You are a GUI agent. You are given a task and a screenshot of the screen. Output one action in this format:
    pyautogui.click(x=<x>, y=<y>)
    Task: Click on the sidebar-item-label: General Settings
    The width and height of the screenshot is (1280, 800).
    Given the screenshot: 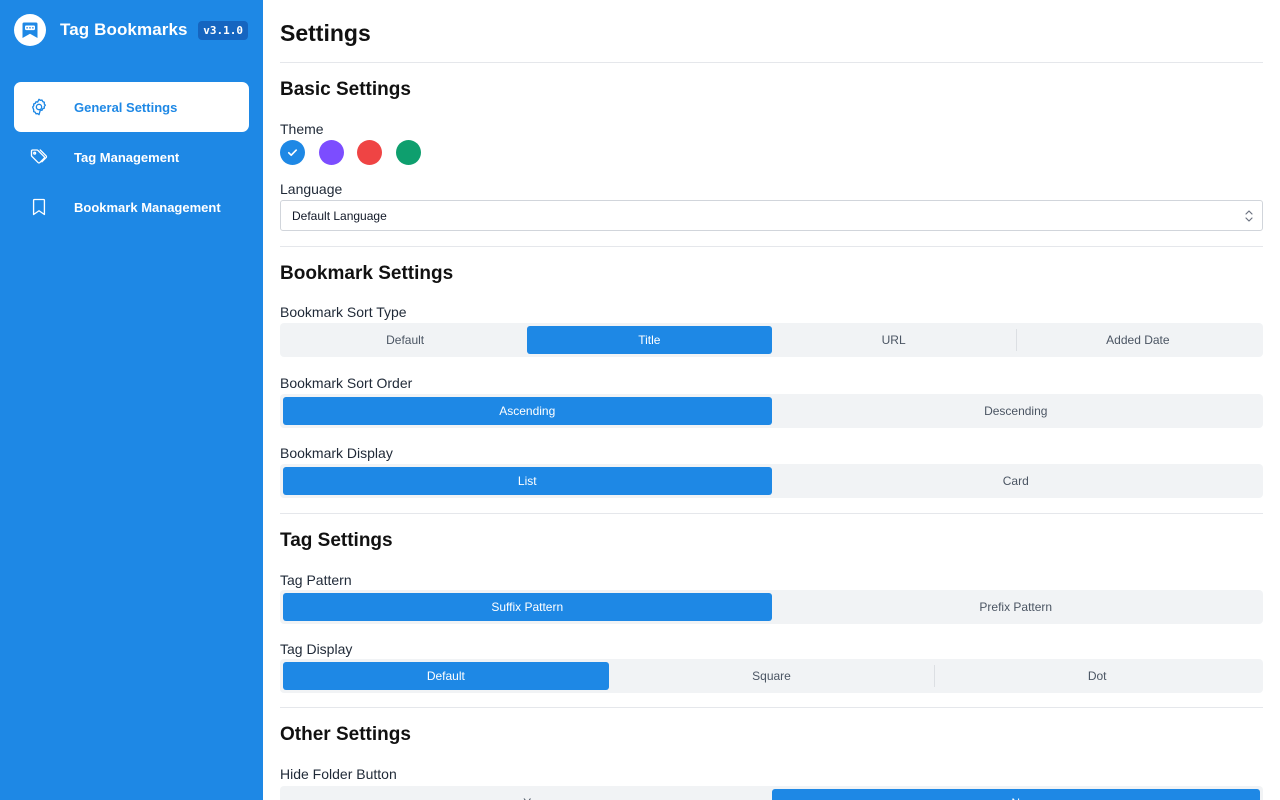 What is the action you would take?
    pyautogui.click(x=126, y=107)
    